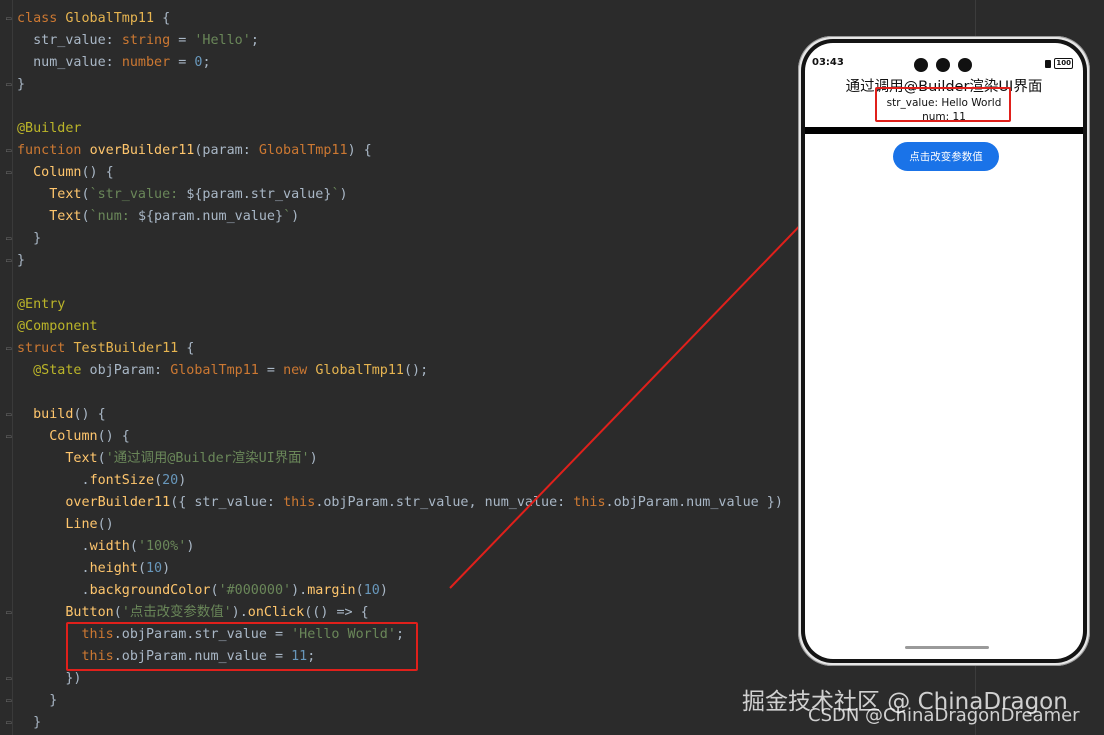 This screenshot has width=1104, height=735. I want to click on status-time: 03:43, so click(828, 62).